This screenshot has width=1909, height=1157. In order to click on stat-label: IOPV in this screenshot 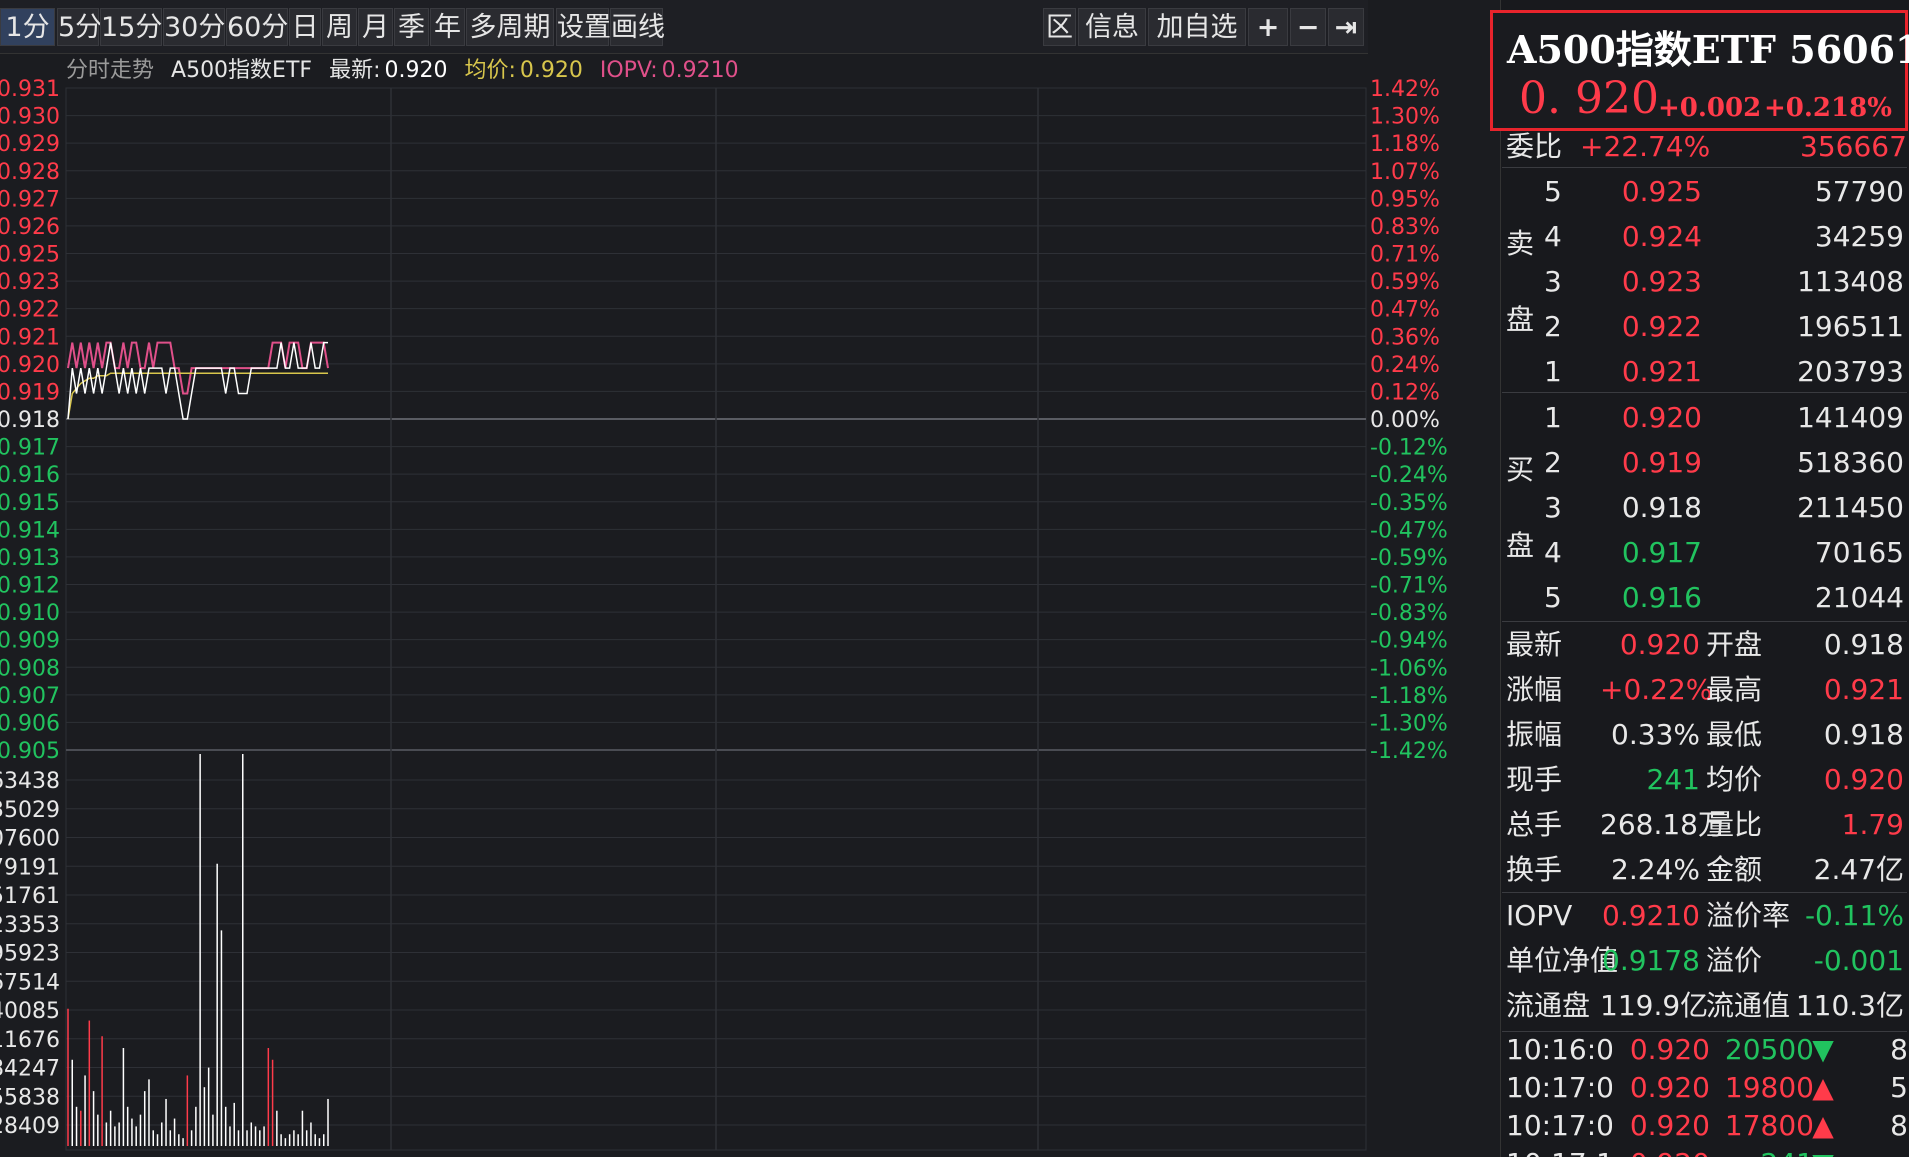, I will do `click(1539, 915)`.